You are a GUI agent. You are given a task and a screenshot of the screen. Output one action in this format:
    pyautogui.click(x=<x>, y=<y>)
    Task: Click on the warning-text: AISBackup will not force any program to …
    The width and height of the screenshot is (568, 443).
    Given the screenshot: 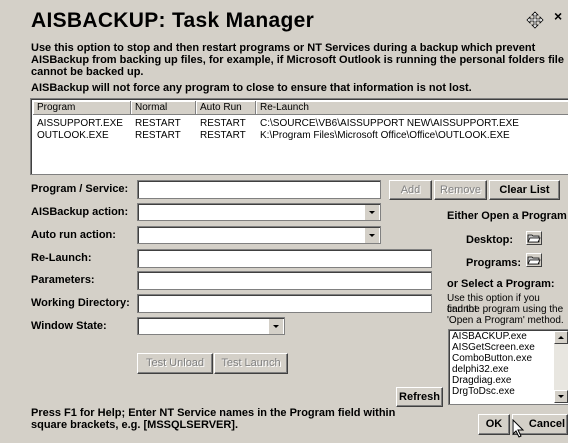 What is the action you would take?
    pyautogui.click(x=251, y=88)
    